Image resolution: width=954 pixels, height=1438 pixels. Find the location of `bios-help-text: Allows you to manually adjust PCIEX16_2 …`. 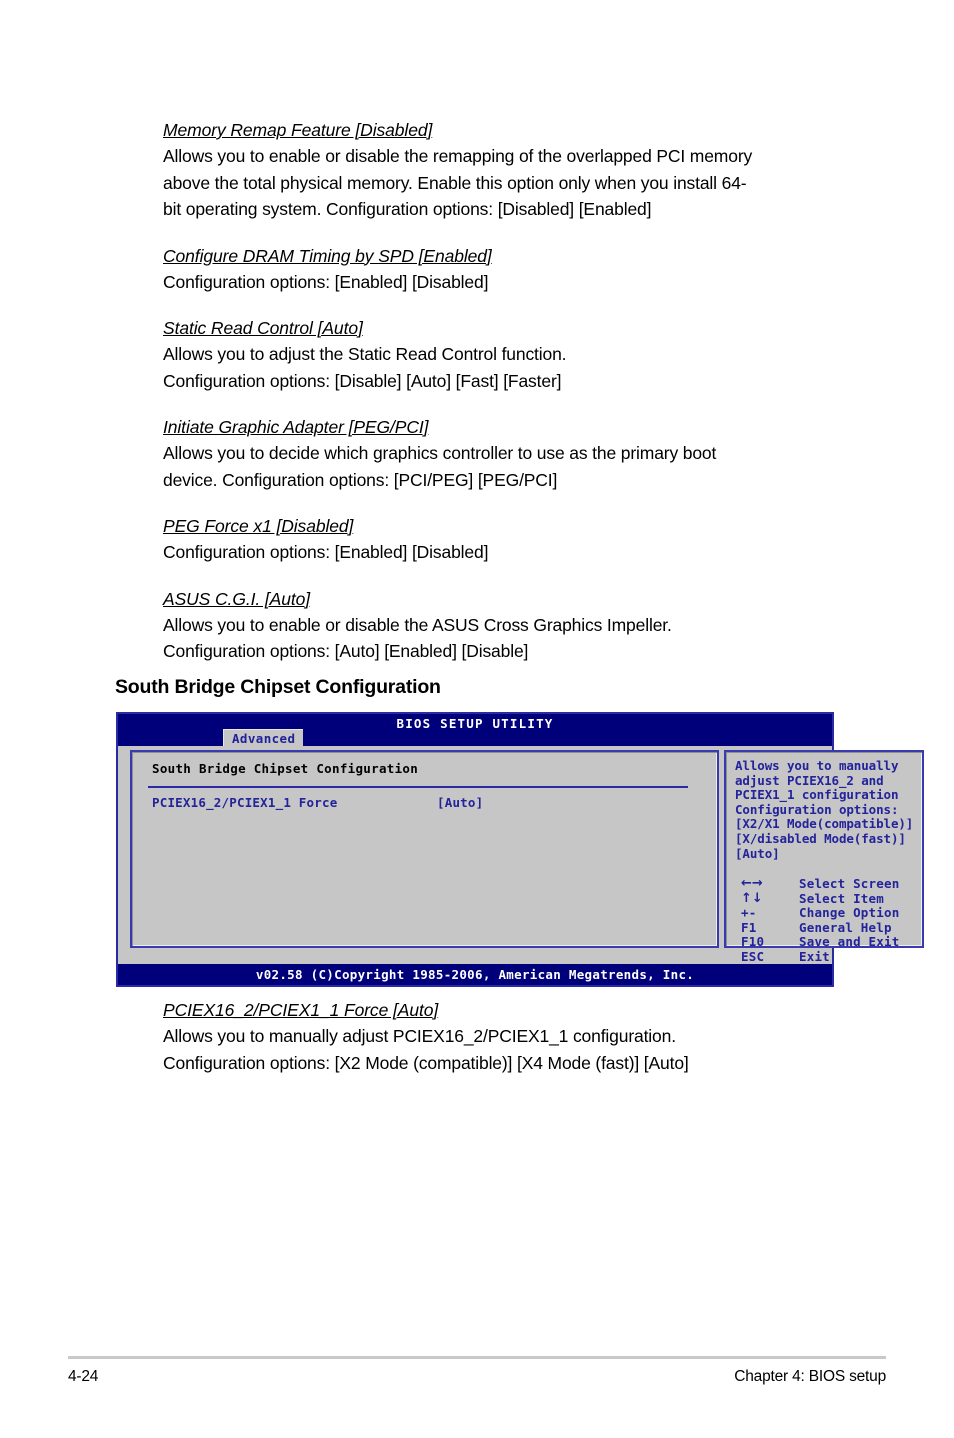

bios-help-text: Allows you to manually adjust PCIEX16_2 … is located at coordinates (830, 809).